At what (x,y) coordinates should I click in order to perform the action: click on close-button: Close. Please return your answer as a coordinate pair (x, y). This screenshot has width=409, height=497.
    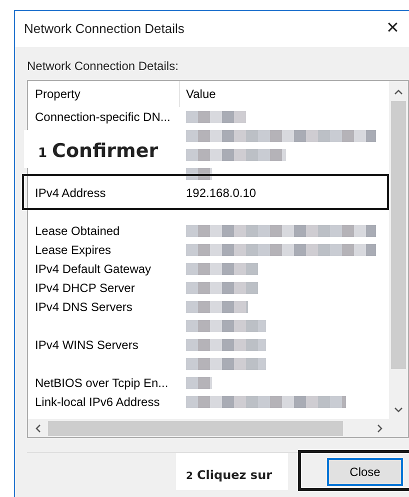
    Looking at the image, I should click on (365, 472).